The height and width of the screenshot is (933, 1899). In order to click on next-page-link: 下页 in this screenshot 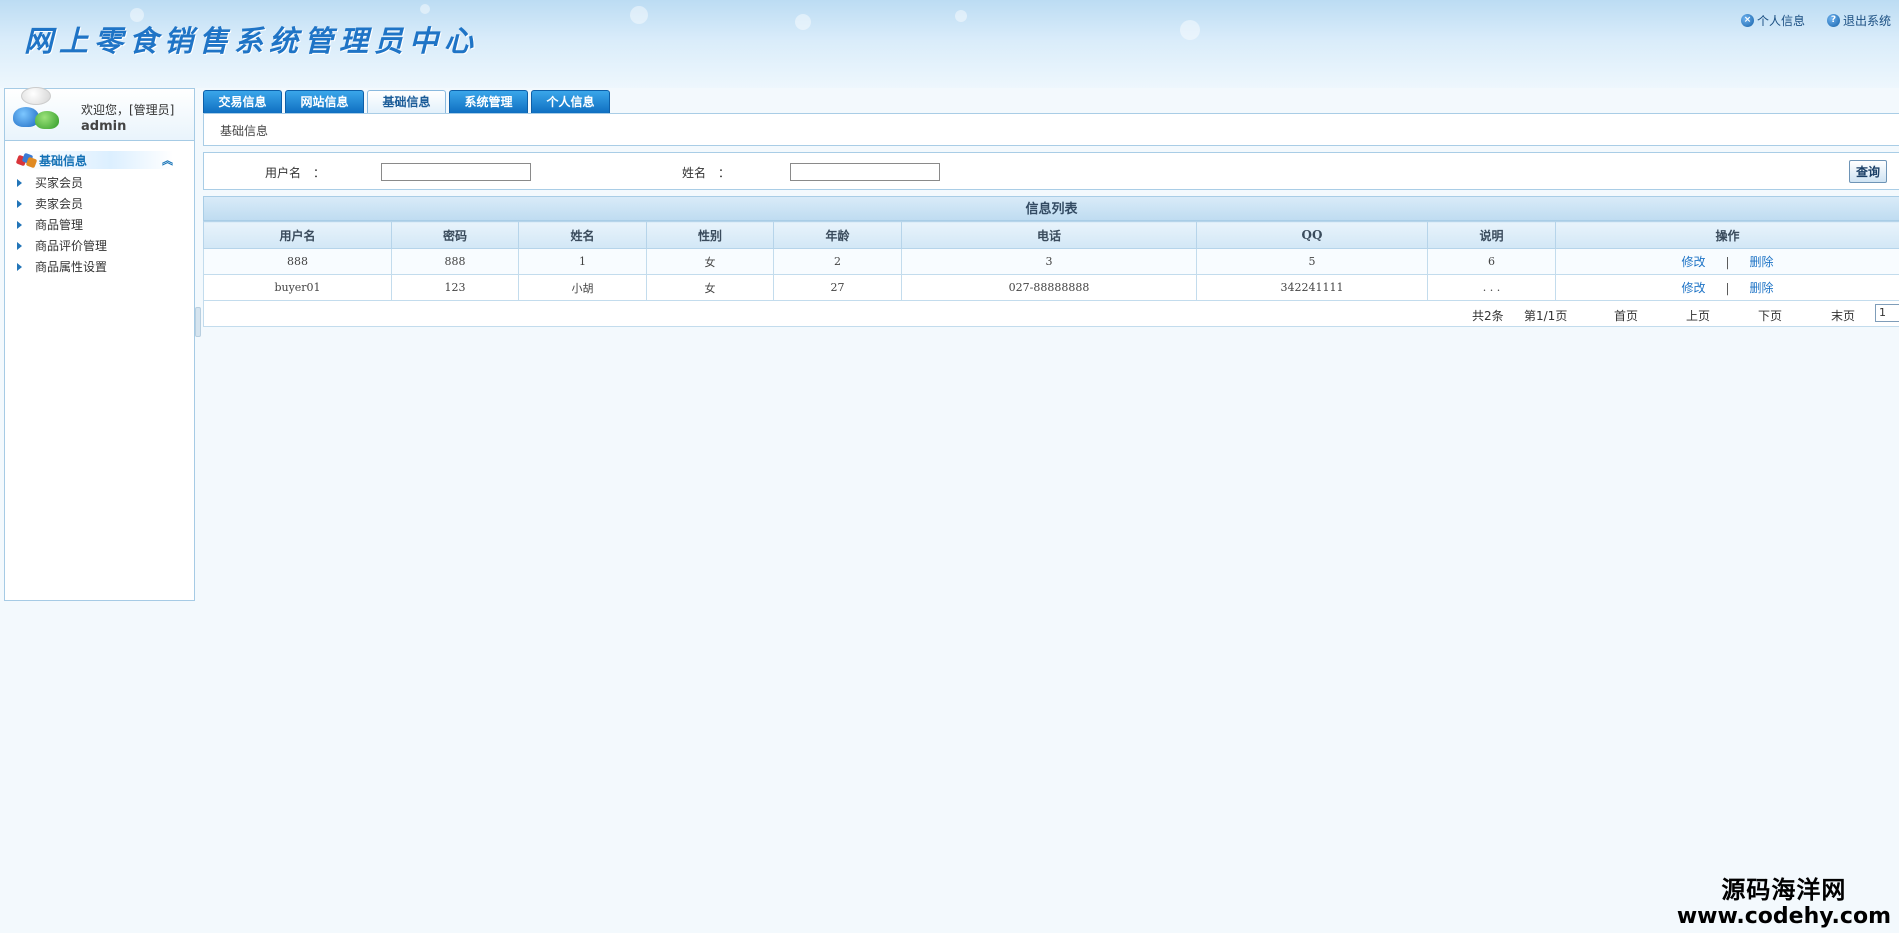, I will do `click(1770, 315)`.